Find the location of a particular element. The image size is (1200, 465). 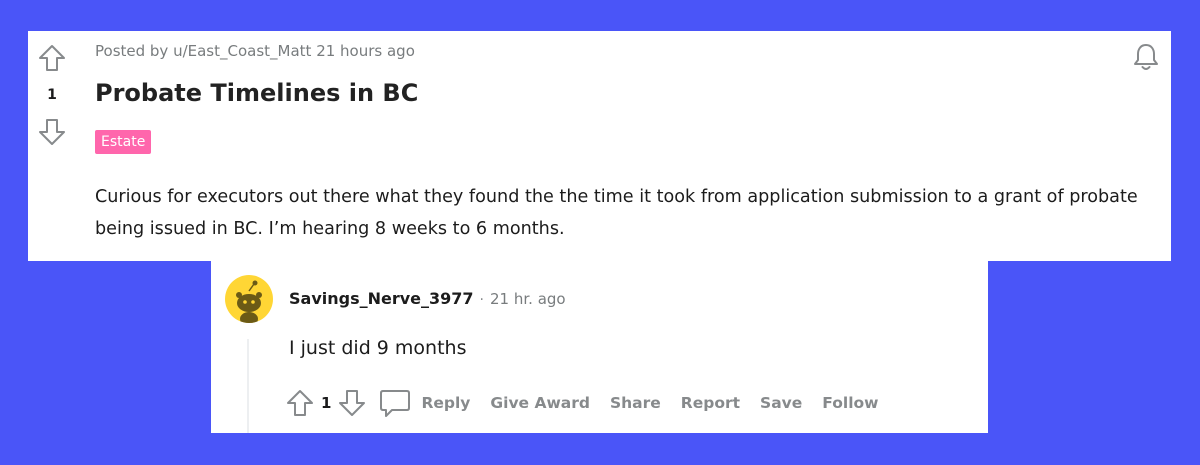

report-button: Report is located at coordinates (710, 403).